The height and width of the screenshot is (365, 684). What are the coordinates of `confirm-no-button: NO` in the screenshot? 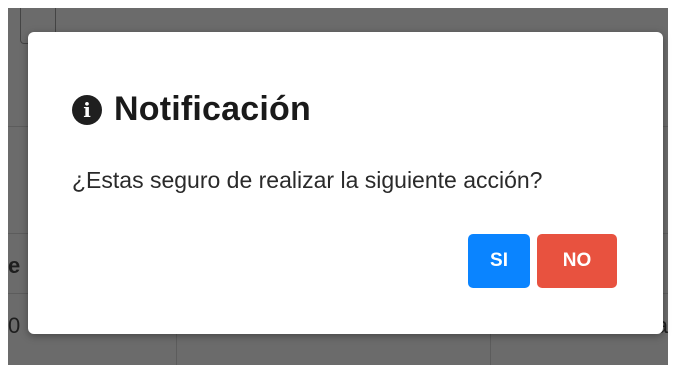 It's located at (577, 261).